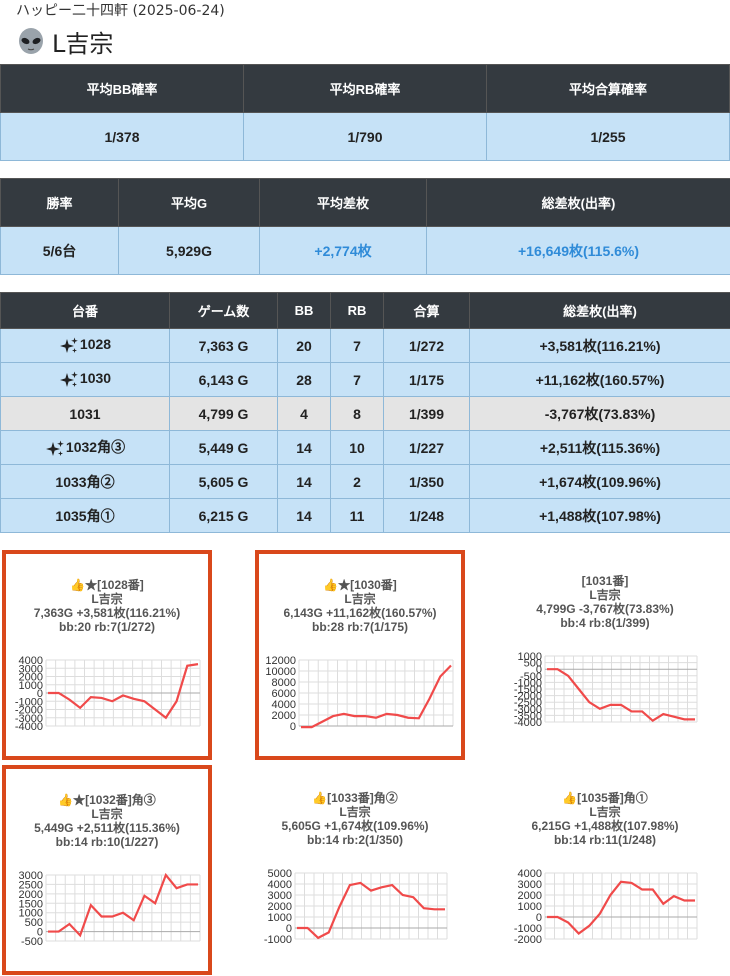 The image size is (730, 976). I want to click on total-diff-cell: +2,511枚(115.36%), so click(599, 447).